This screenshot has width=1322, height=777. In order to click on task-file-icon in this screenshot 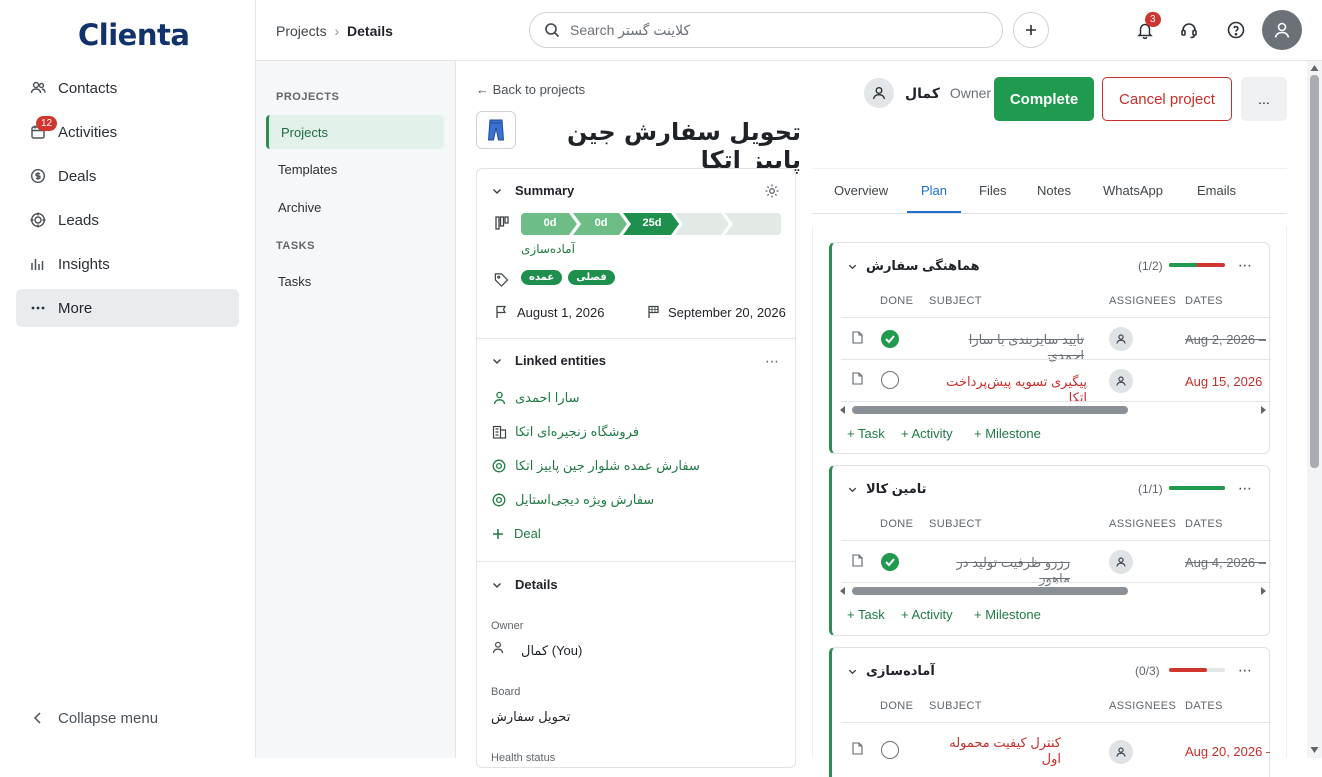, I will do `click(857, 748)`.